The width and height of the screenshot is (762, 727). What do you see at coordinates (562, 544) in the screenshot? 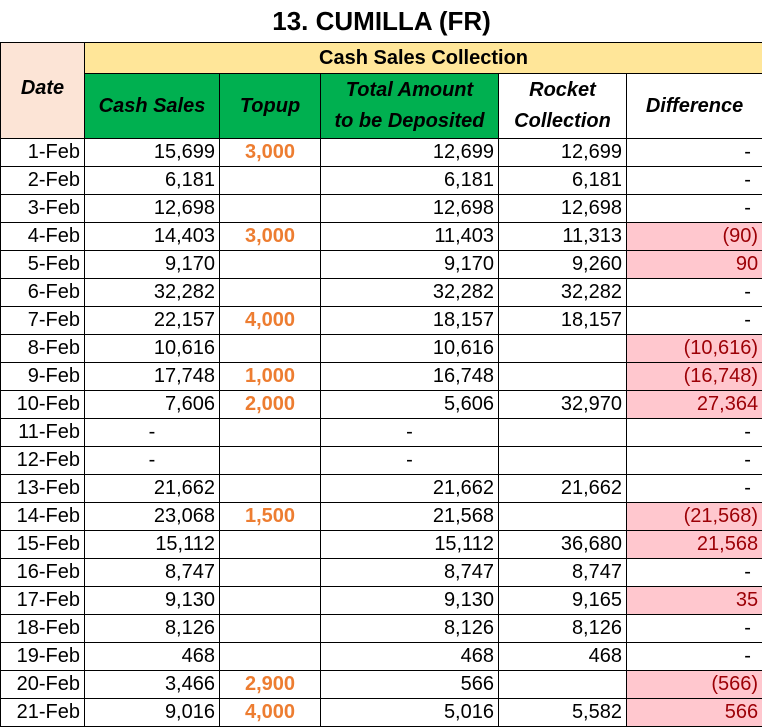
I see `rocket-collection-cell: 36,680` at bounding box center [562, 544].